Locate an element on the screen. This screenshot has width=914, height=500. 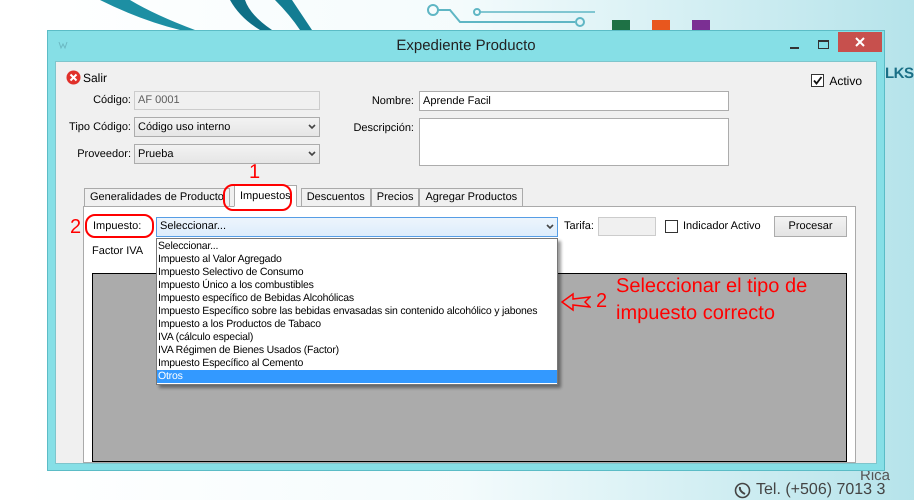
dropdown-option: Impuesto Único a los combustibles is located at coordinates (357, 285).